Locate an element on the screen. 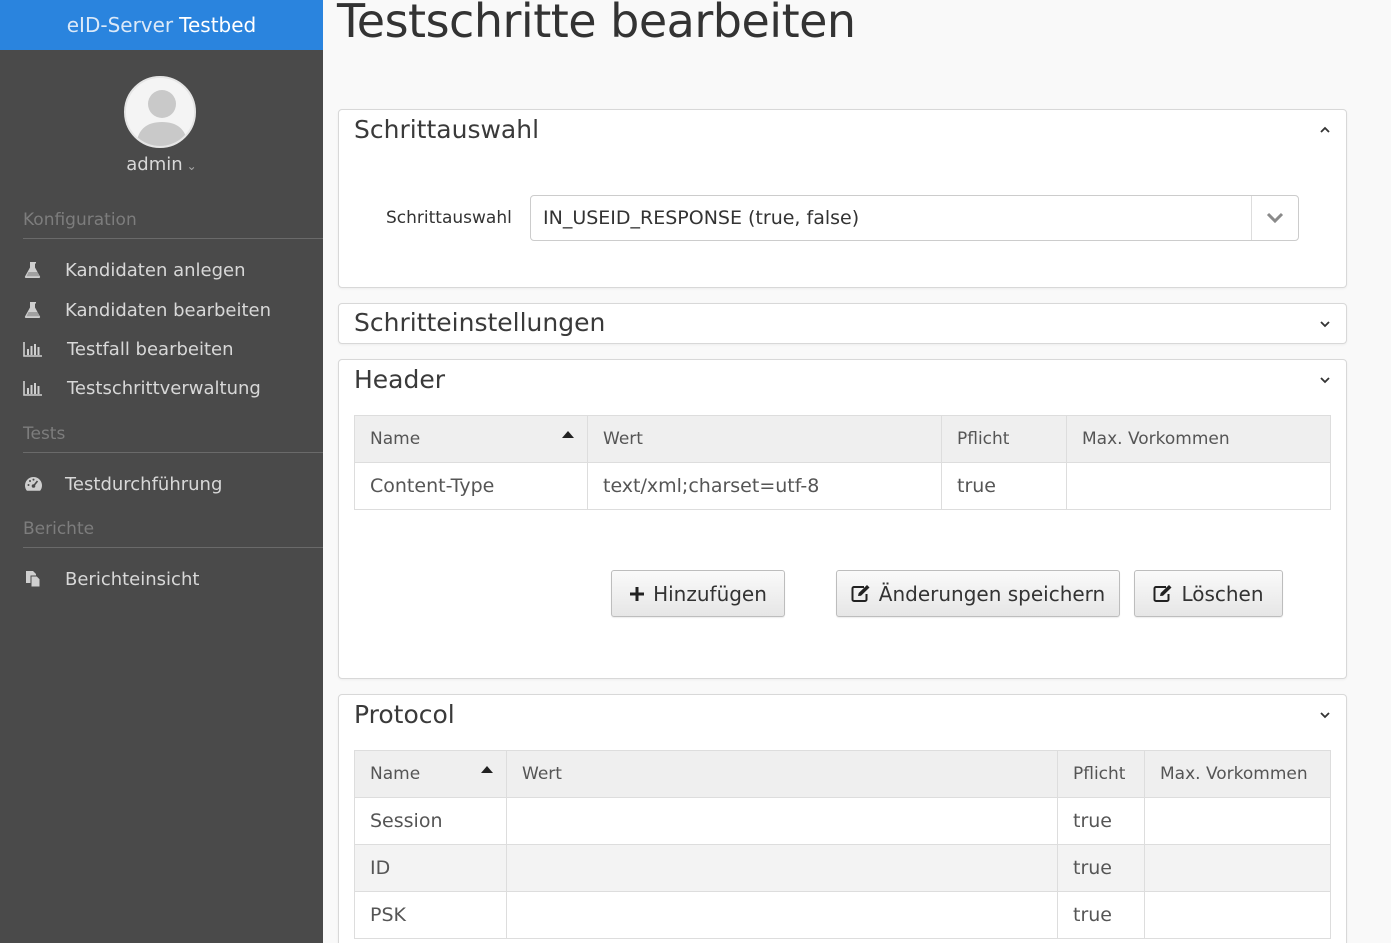 The image size is (1391, 943). cell-name: PSK is located at coordinates (430, 915).